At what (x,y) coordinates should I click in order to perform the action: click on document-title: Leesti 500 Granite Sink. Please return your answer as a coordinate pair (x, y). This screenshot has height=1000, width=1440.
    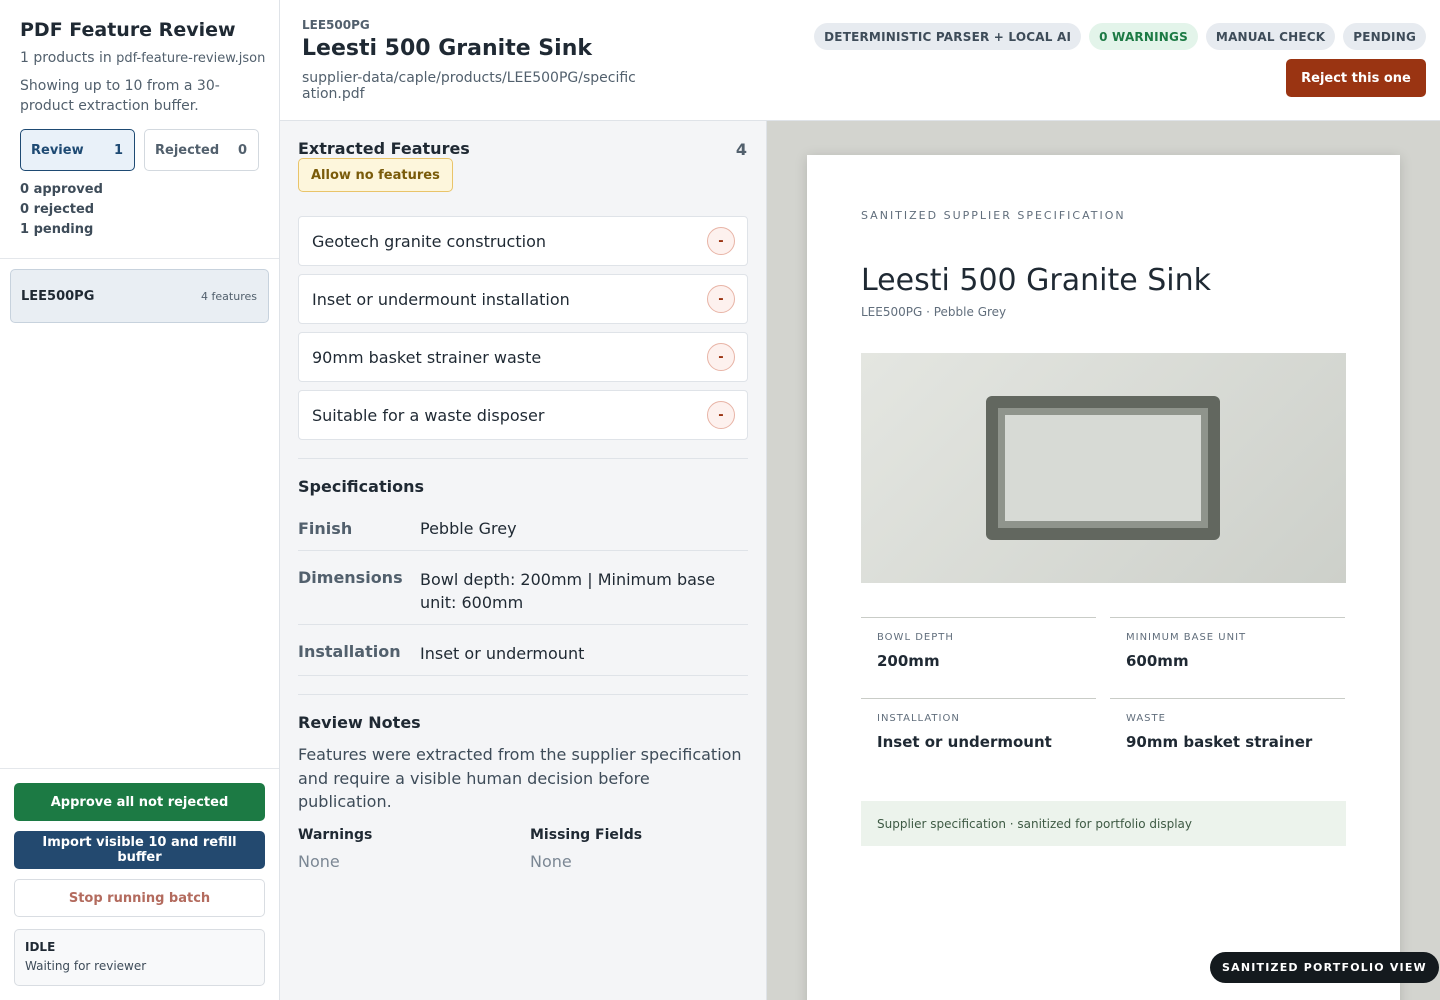
    Looking at the image, I should click on (1036, 280).